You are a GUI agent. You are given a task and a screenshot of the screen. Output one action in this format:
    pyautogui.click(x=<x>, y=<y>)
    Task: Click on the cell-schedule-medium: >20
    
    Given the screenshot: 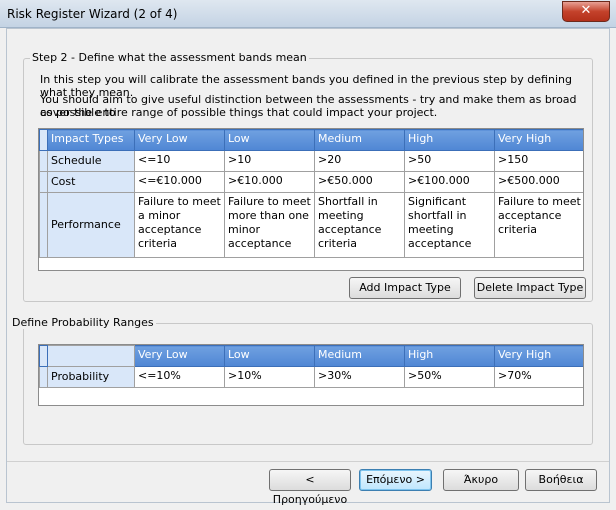 What is the action you would take?
    pyautogui.click(x=359, y=161)
    